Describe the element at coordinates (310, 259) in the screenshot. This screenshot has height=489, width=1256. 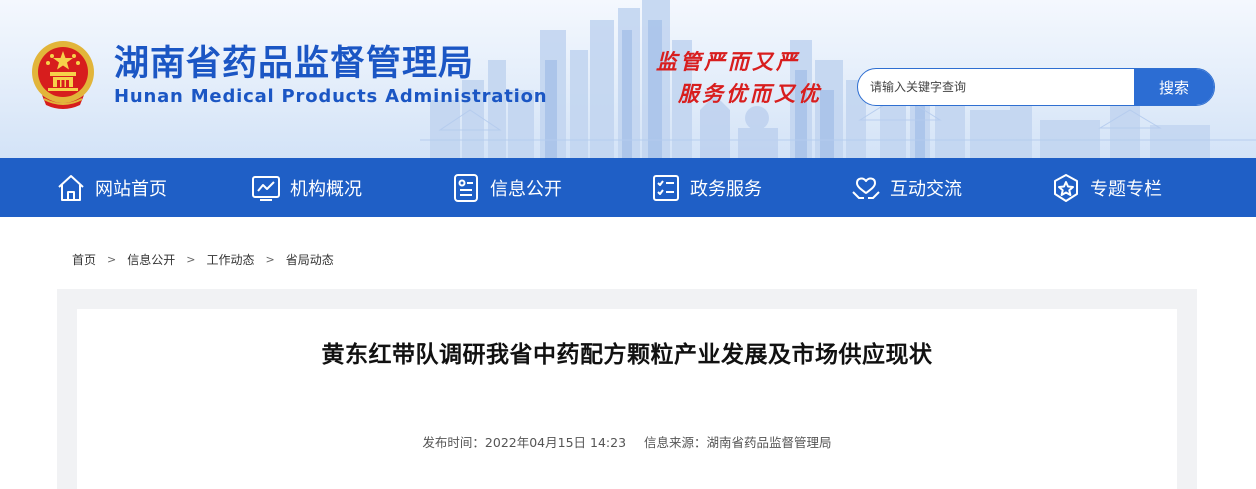
I see `breadcrumb-bureau-news: 省局动态` at that location.